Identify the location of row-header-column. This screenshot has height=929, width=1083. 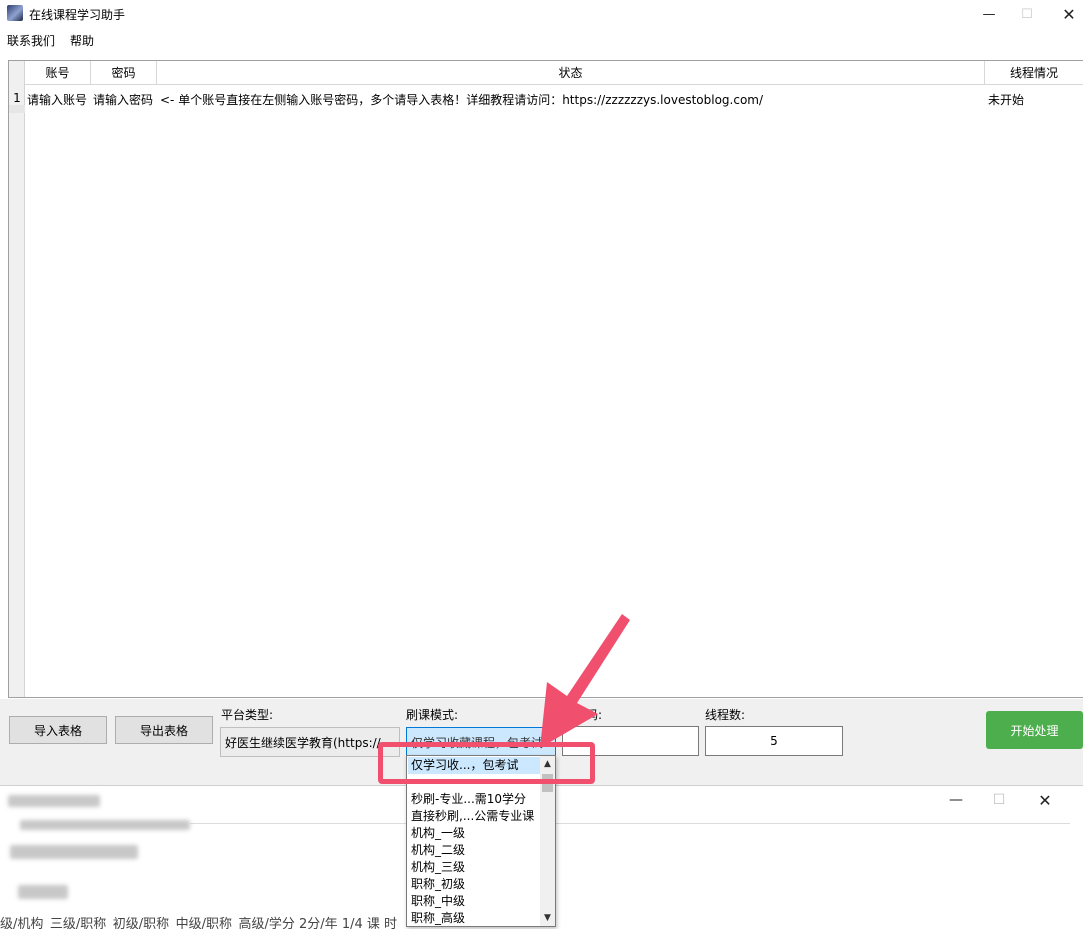
(17, 379).